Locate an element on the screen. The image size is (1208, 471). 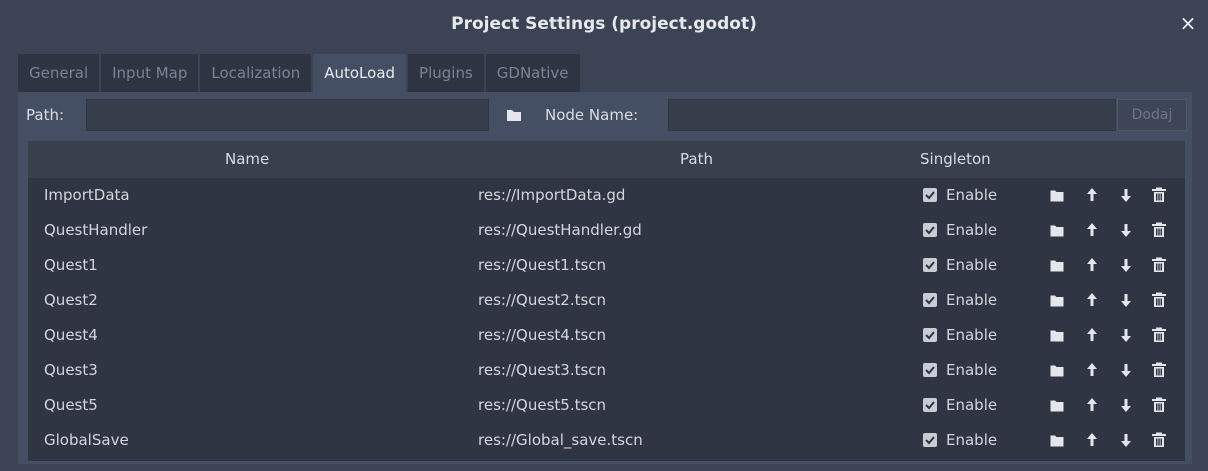
tab-autoload: AutoLoad is located at coordinates (360, 73).